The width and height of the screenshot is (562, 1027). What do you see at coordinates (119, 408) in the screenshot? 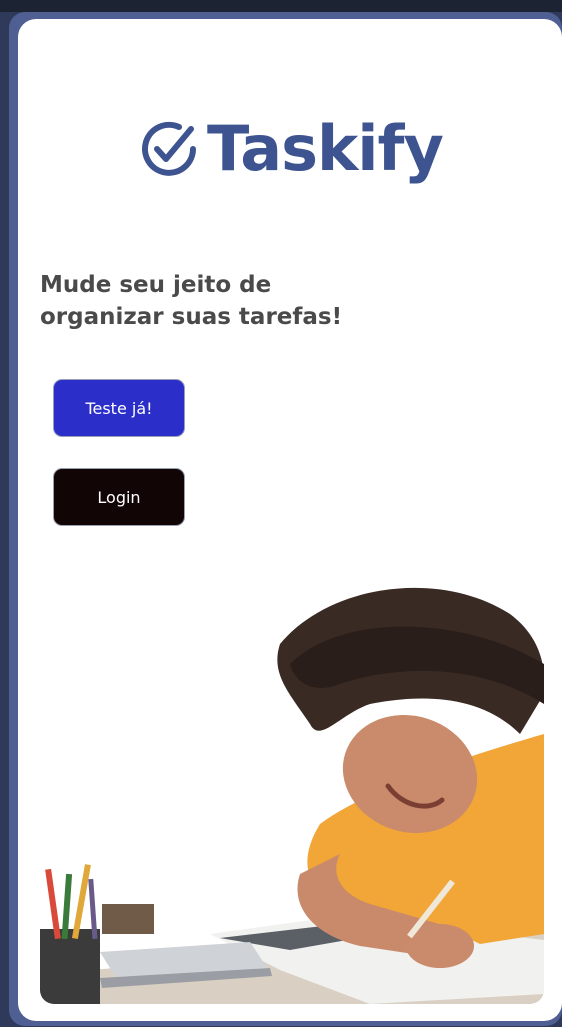
I see `try-now-button: Teste já!` at bounding box center [119, 408].